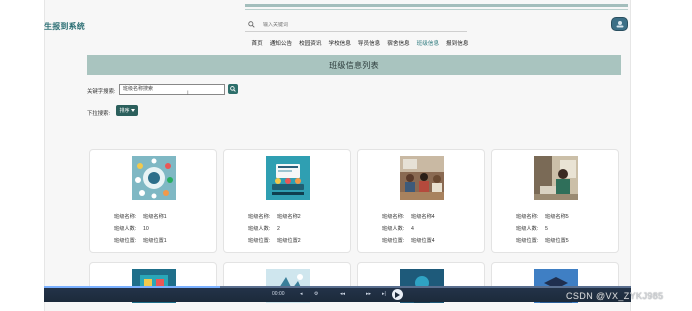 The image size is (692, 311). What do you see at coordinates (436, 5) in the screenshot?
I see `header-decoration` at bounding box center [436, 5].